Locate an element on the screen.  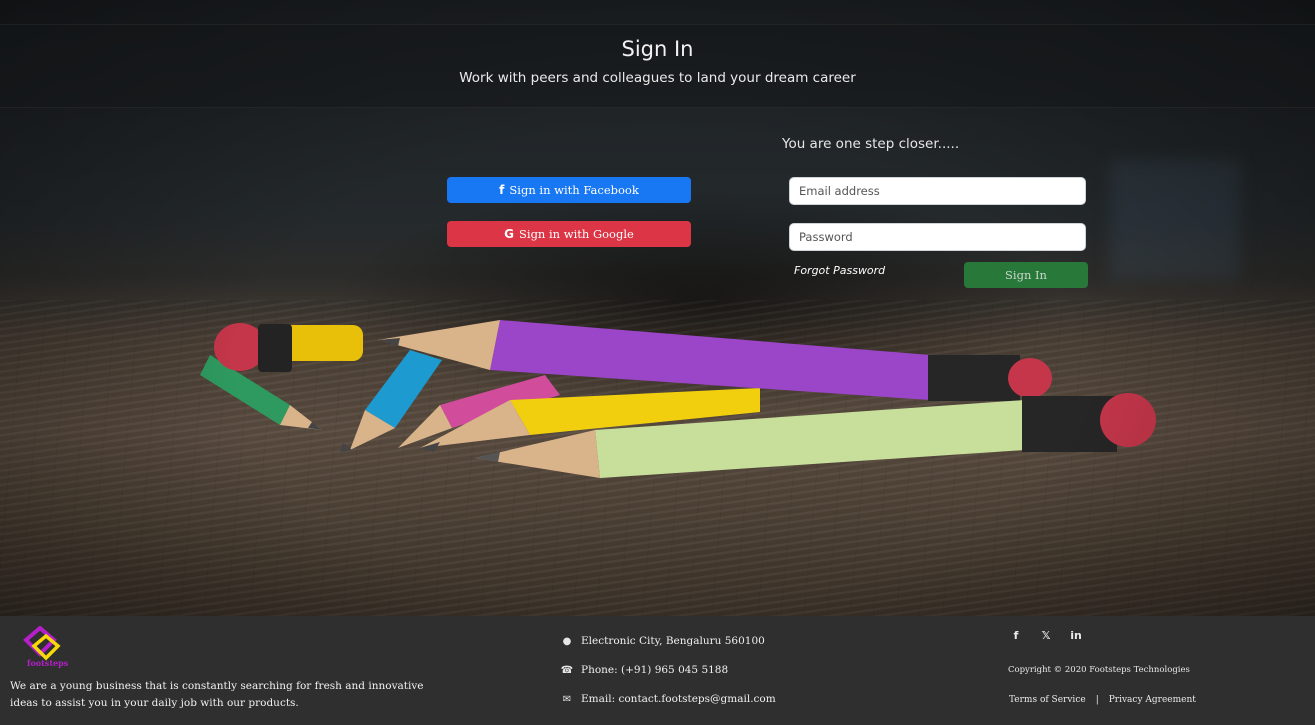
copyright-text: Copyright © 2020 Footsteps Technologies is located at coordinates (1099, 670).